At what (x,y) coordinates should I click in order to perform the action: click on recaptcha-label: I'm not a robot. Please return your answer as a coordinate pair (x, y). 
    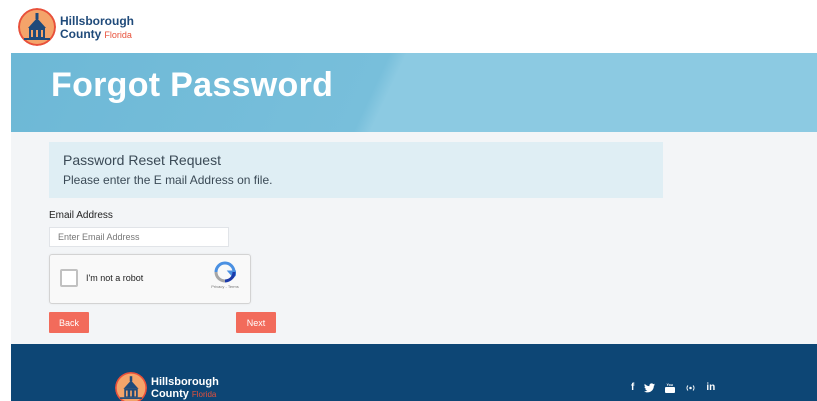
    Looking at the image, I should click on (115, 278).